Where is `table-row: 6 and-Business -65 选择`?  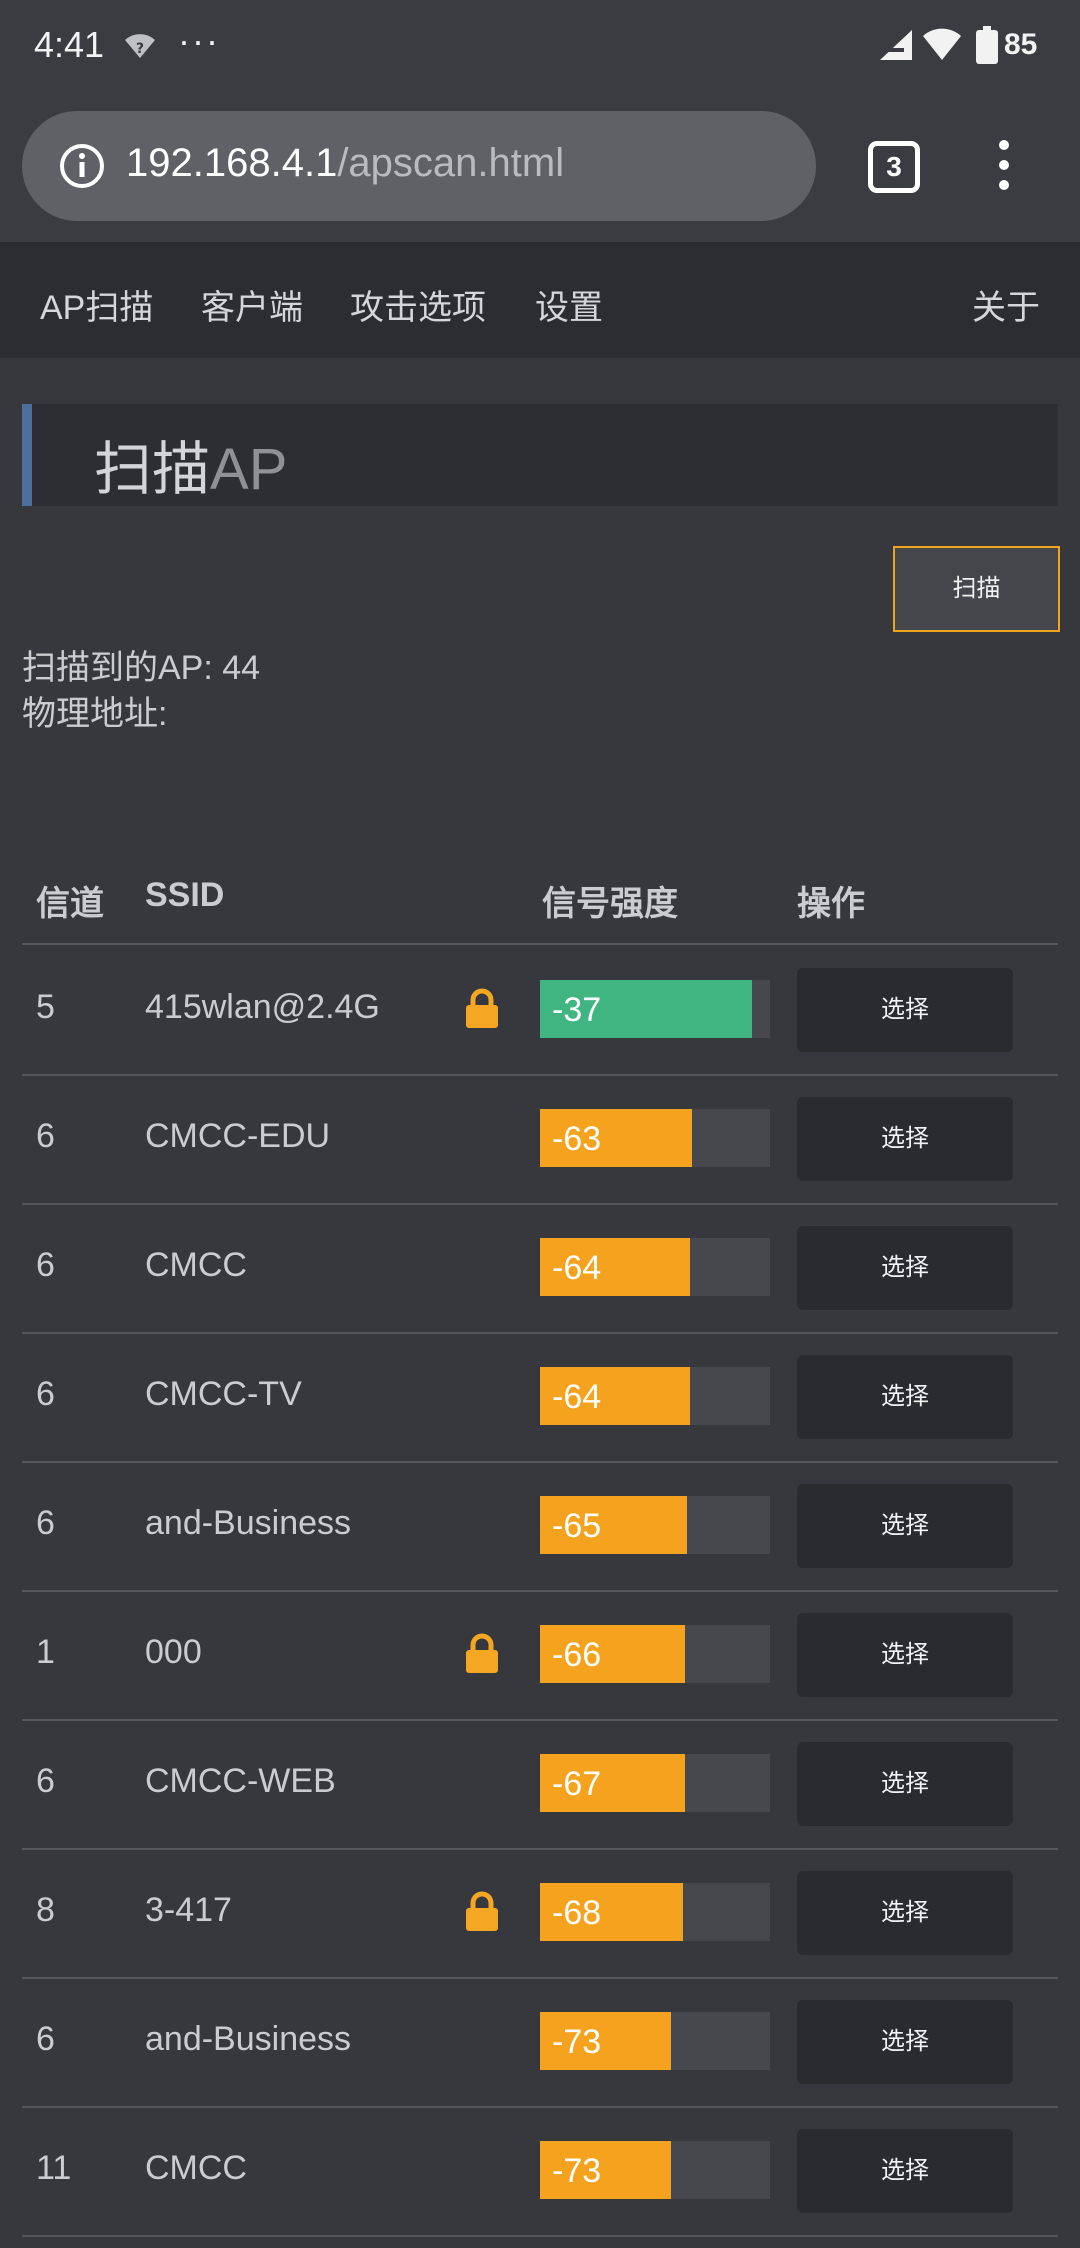
table-row: 6 and-Business -65 选择 is located at coordinates (540, 1526).